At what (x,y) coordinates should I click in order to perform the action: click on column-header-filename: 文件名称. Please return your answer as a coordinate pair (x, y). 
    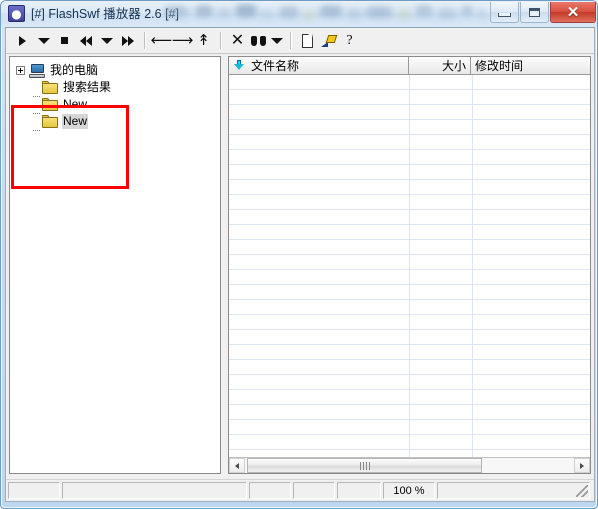
    Looking at the image, I should click on (319, 65).